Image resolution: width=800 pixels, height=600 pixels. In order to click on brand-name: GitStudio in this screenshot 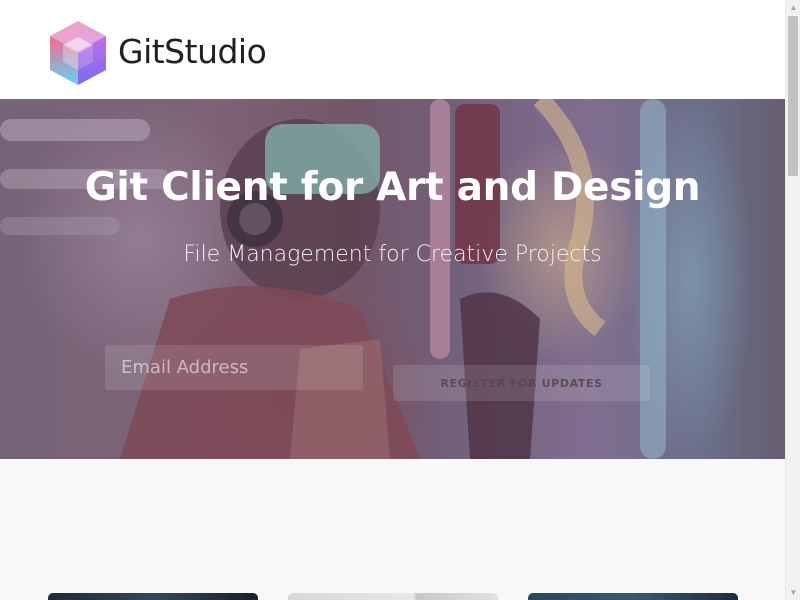, I will do `click(192, 51)`.